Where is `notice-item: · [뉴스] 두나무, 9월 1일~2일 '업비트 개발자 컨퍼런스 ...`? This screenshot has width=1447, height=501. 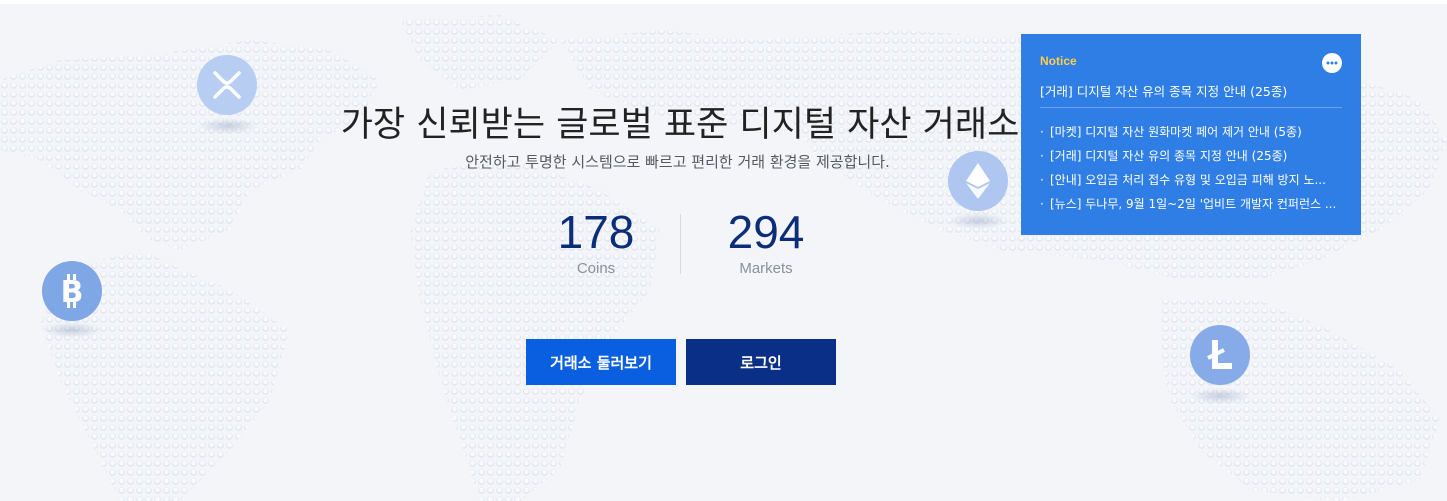 notice-item: · [뉴스] 두나무, 9월 1일~2일 '업비트 개발자 컨퍼런스 ... is located at coordinates (1191, 204).